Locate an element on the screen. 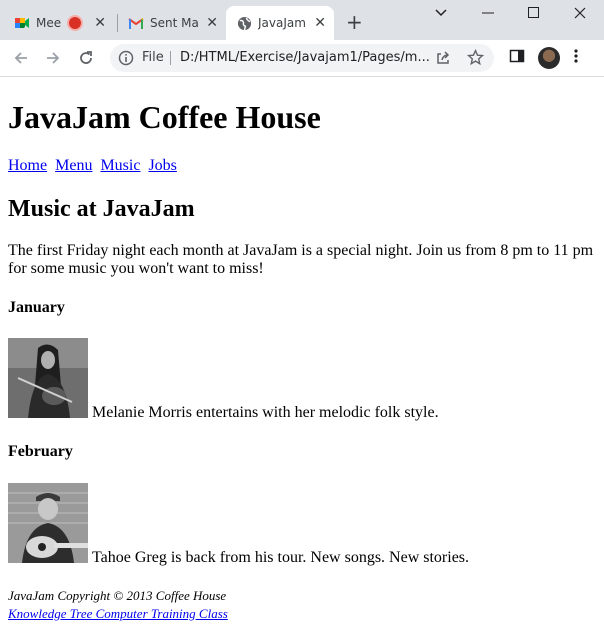 Image resolution: width=604 pixels, height=640 pixels. minimize-button is located at coordinates (488, 13).